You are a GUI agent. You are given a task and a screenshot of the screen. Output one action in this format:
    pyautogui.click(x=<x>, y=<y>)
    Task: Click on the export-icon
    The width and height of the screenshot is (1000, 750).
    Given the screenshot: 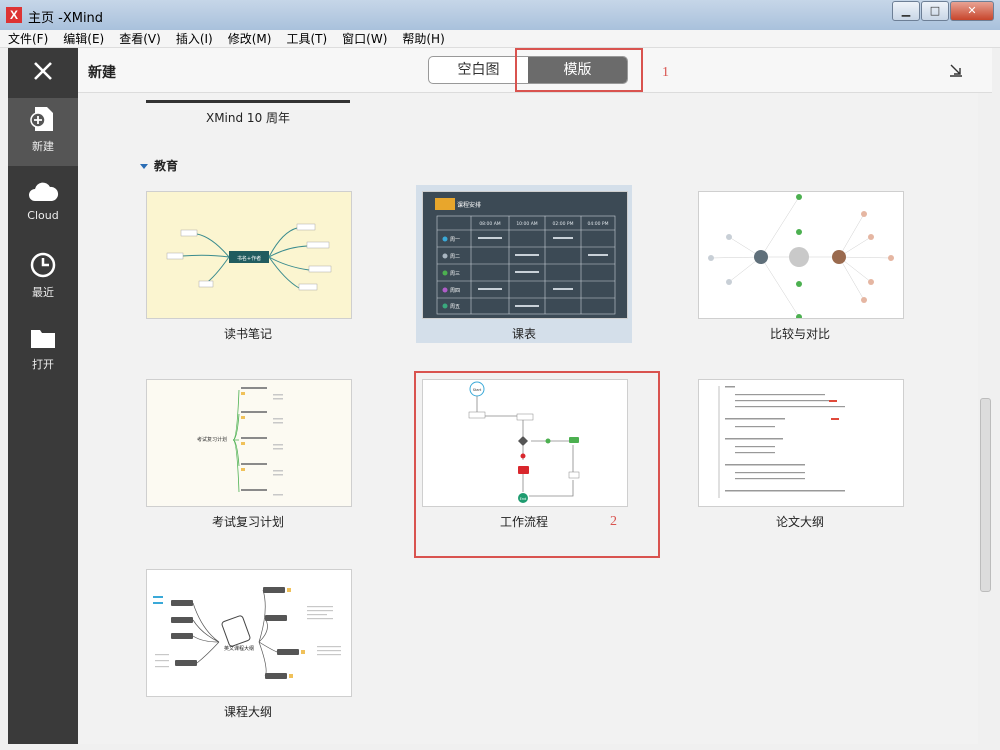 What is the action you would take?
    pyautogui.click(x=956, y=70)
    